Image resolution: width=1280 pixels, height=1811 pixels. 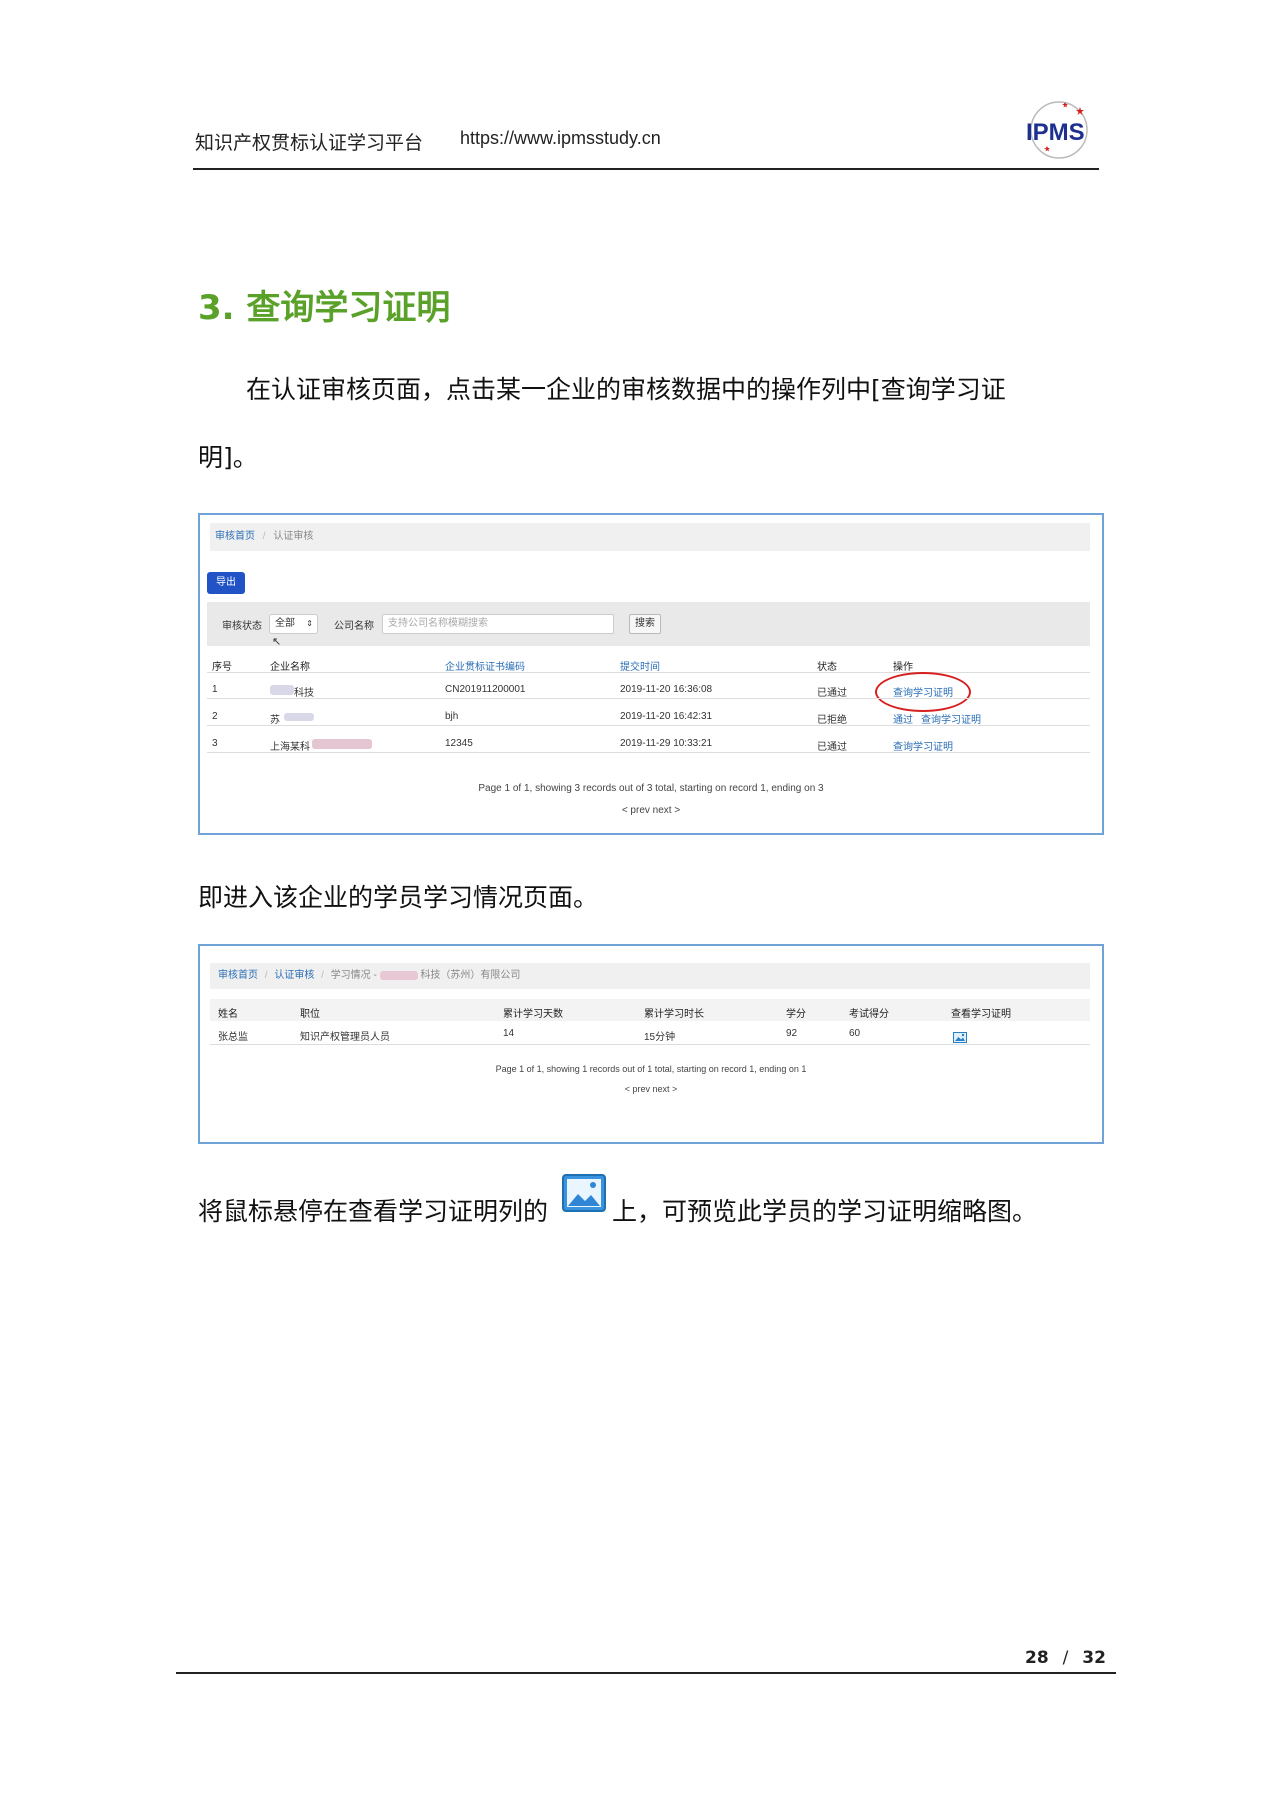 What do you see at coordinates (233, 1037) in the screenshot?
I see `cell-name: 张总监` at bounding box center [233, 1037].